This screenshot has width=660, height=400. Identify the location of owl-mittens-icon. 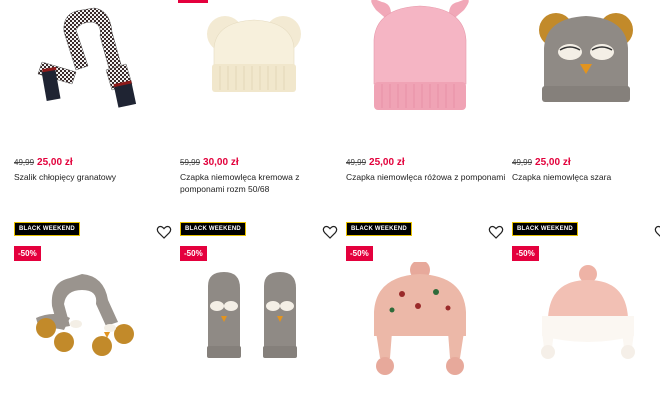
(255, 322).